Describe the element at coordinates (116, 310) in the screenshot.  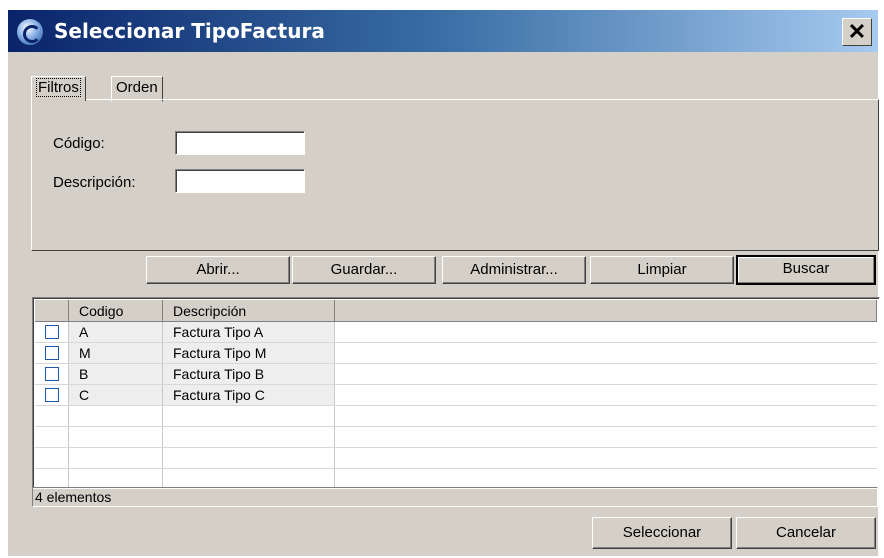
I see `header-codigo: Codigo` at that location.